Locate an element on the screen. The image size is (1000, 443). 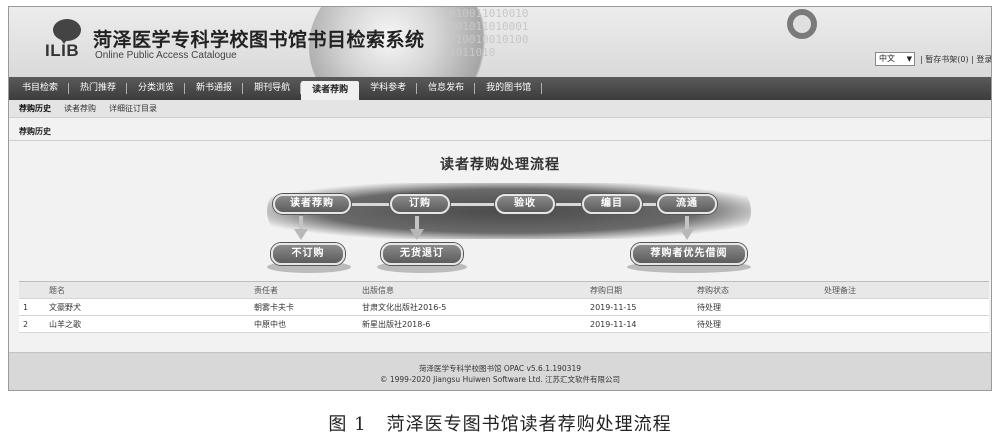
site-subtitle: Online Public Access Catalogue is located at coordinates (166, 55).